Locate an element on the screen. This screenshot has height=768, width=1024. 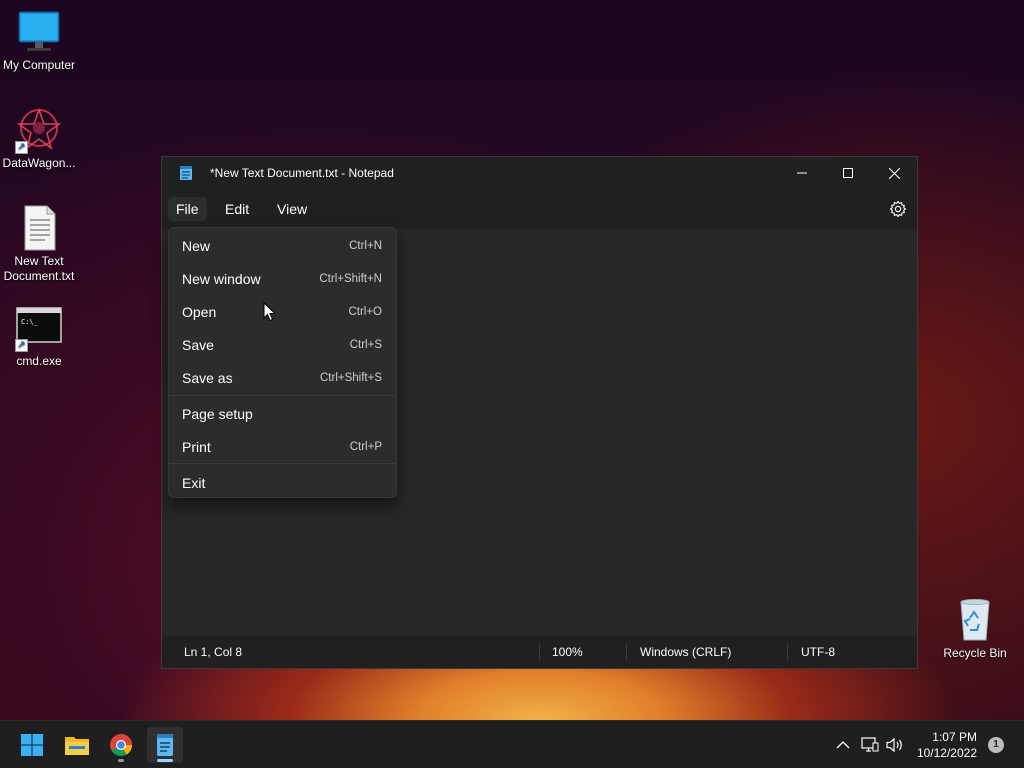
taskbar: 1:07 PM 10/12/2022 1 is located at coordinates (512, 744).